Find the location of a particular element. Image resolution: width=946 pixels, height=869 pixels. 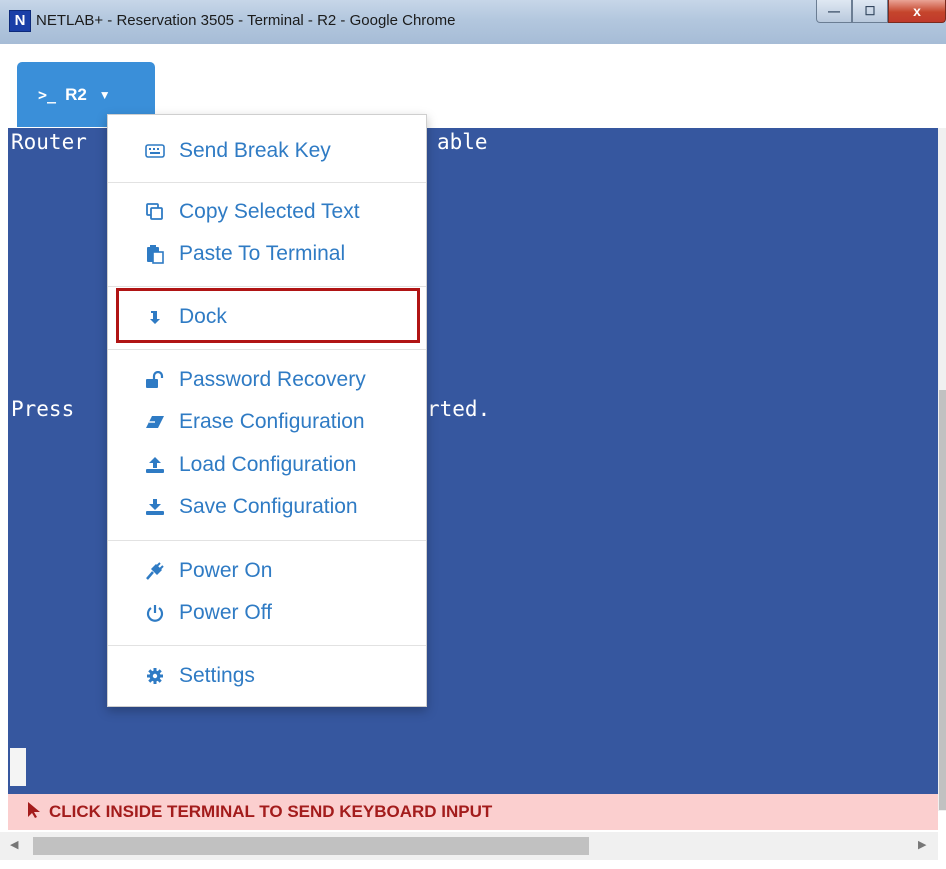

terminal-line-1-end: able is located at coordinates (462, 142).